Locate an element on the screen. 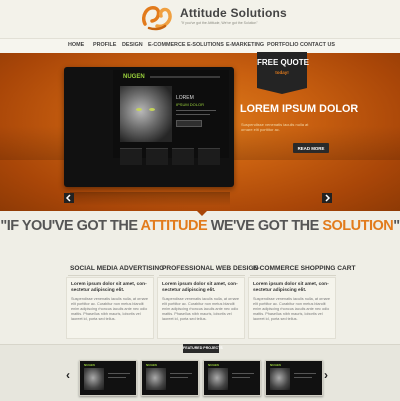  cat-eye-left is located at coordinates (139, 109).